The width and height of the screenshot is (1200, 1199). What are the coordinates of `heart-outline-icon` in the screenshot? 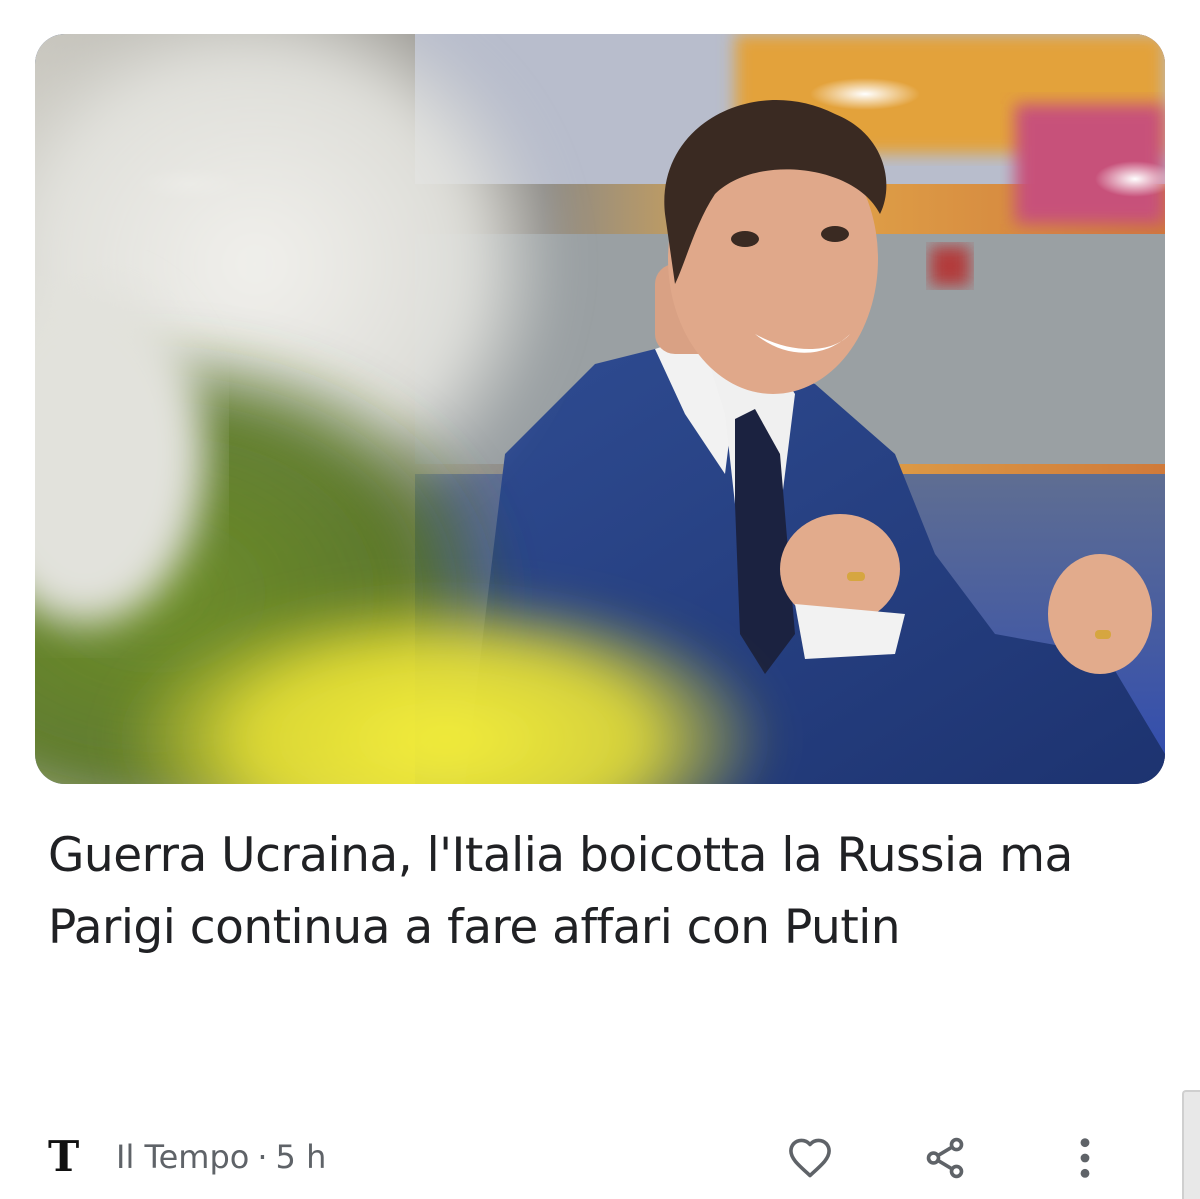 It's located at (810, 1158).